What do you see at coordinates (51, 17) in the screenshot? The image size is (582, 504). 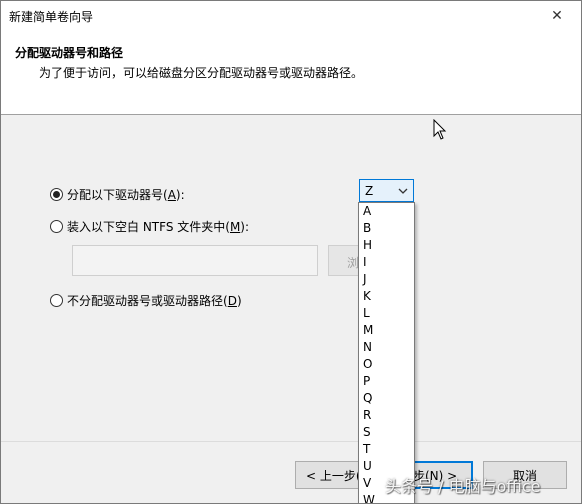 I see `window-title: 新建简单卷向导` at bounding box center [51, 17].